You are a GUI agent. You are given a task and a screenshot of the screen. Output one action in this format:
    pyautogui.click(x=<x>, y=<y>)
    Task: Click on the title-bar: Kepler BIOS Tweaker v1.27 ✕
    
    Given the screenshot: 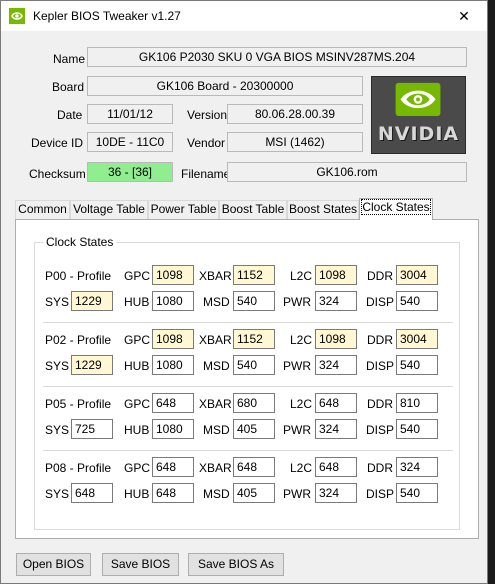 What is the action you would take?
    pyautogui.click(x=244, y=16)
    